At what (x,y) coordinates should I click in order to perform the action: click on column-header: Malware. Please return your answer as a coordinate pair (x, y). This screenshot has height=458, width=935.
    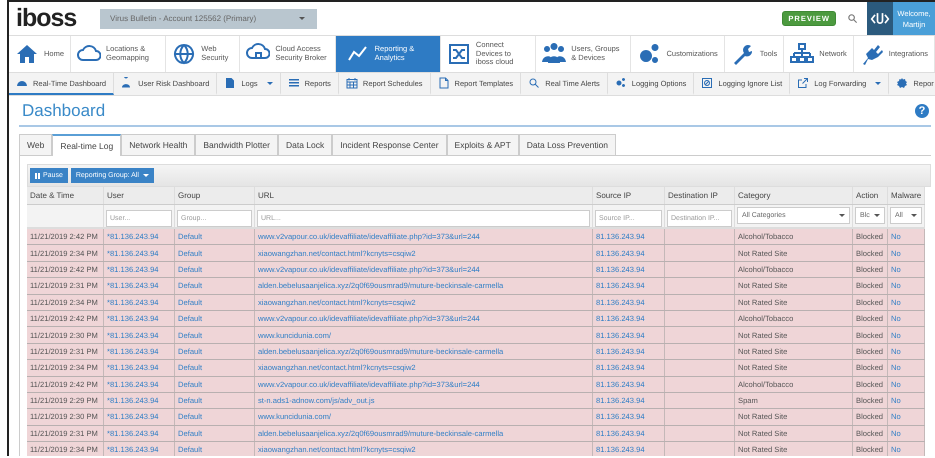
    Looking at the image, I should click on (906, 195).